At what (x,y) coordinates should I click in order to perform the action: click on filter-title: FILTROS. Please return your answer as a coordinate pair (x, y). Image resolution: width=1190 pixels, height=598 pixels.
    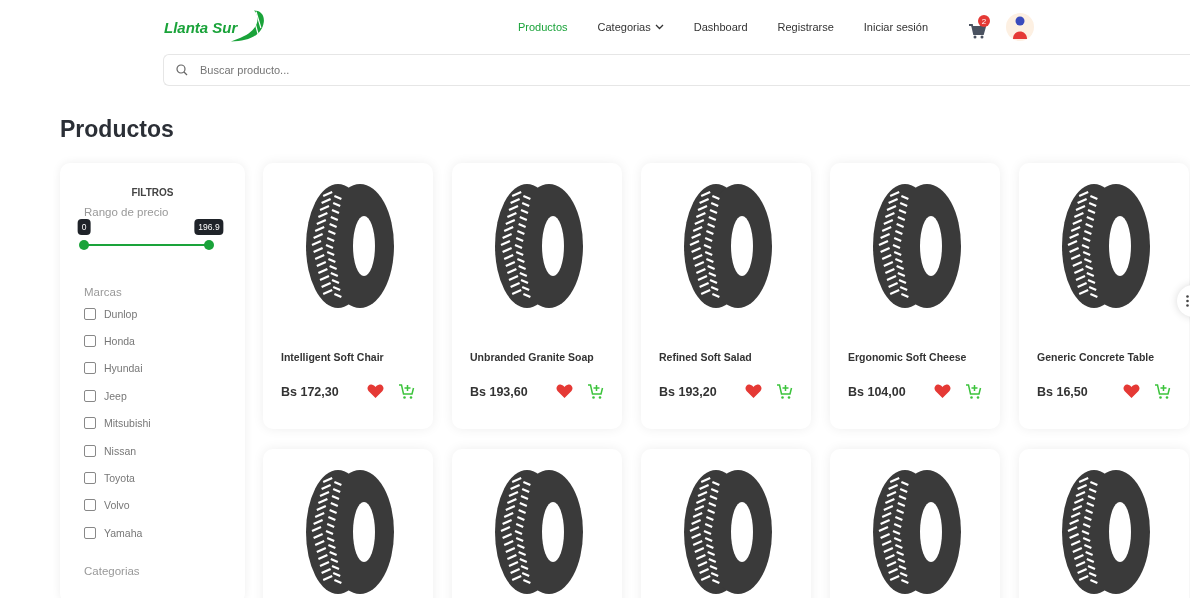
    Looking at the image, I should click on (152, 192).